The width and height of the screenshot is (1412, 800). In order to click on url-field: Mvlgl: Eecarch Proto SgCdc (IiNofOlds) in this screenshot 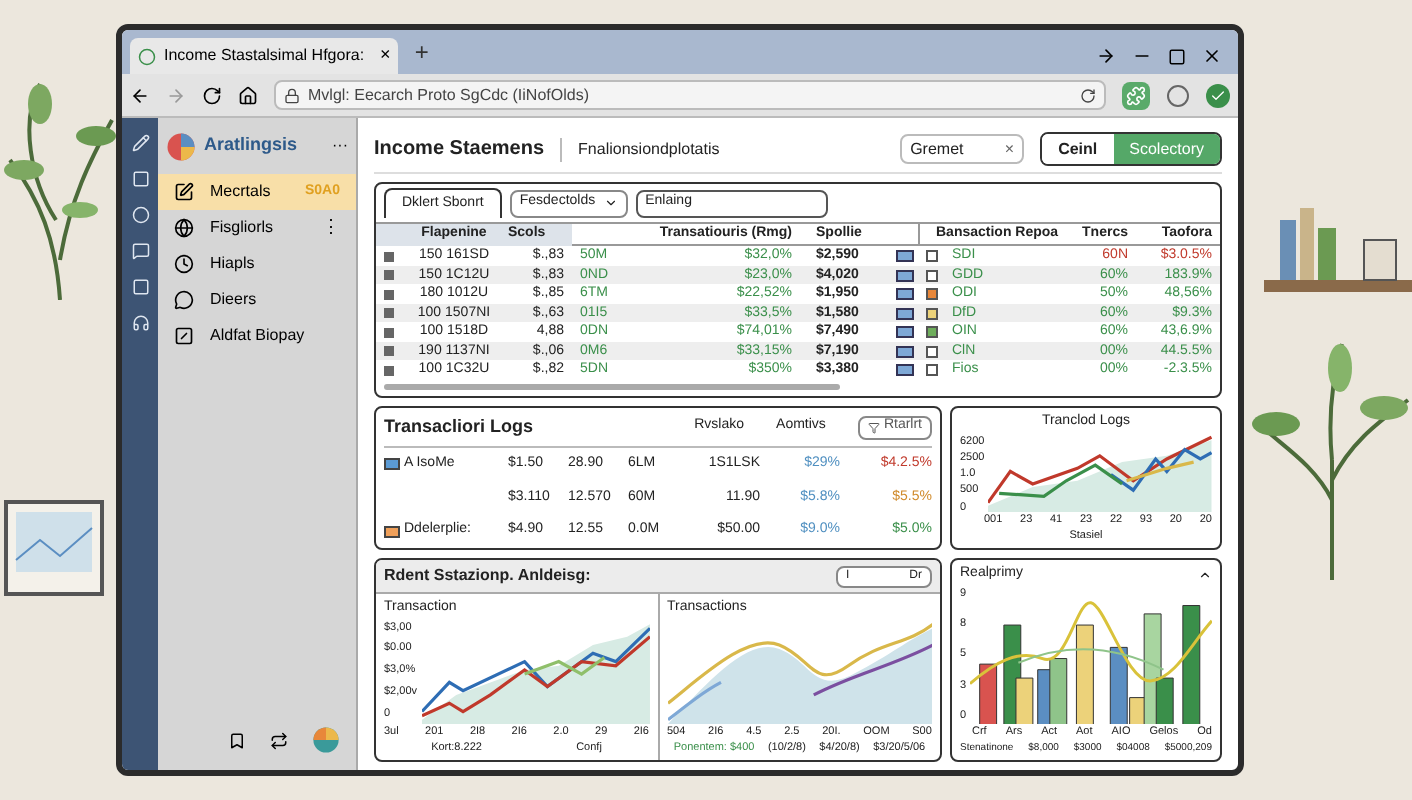, I will do `click(690, 95)`.